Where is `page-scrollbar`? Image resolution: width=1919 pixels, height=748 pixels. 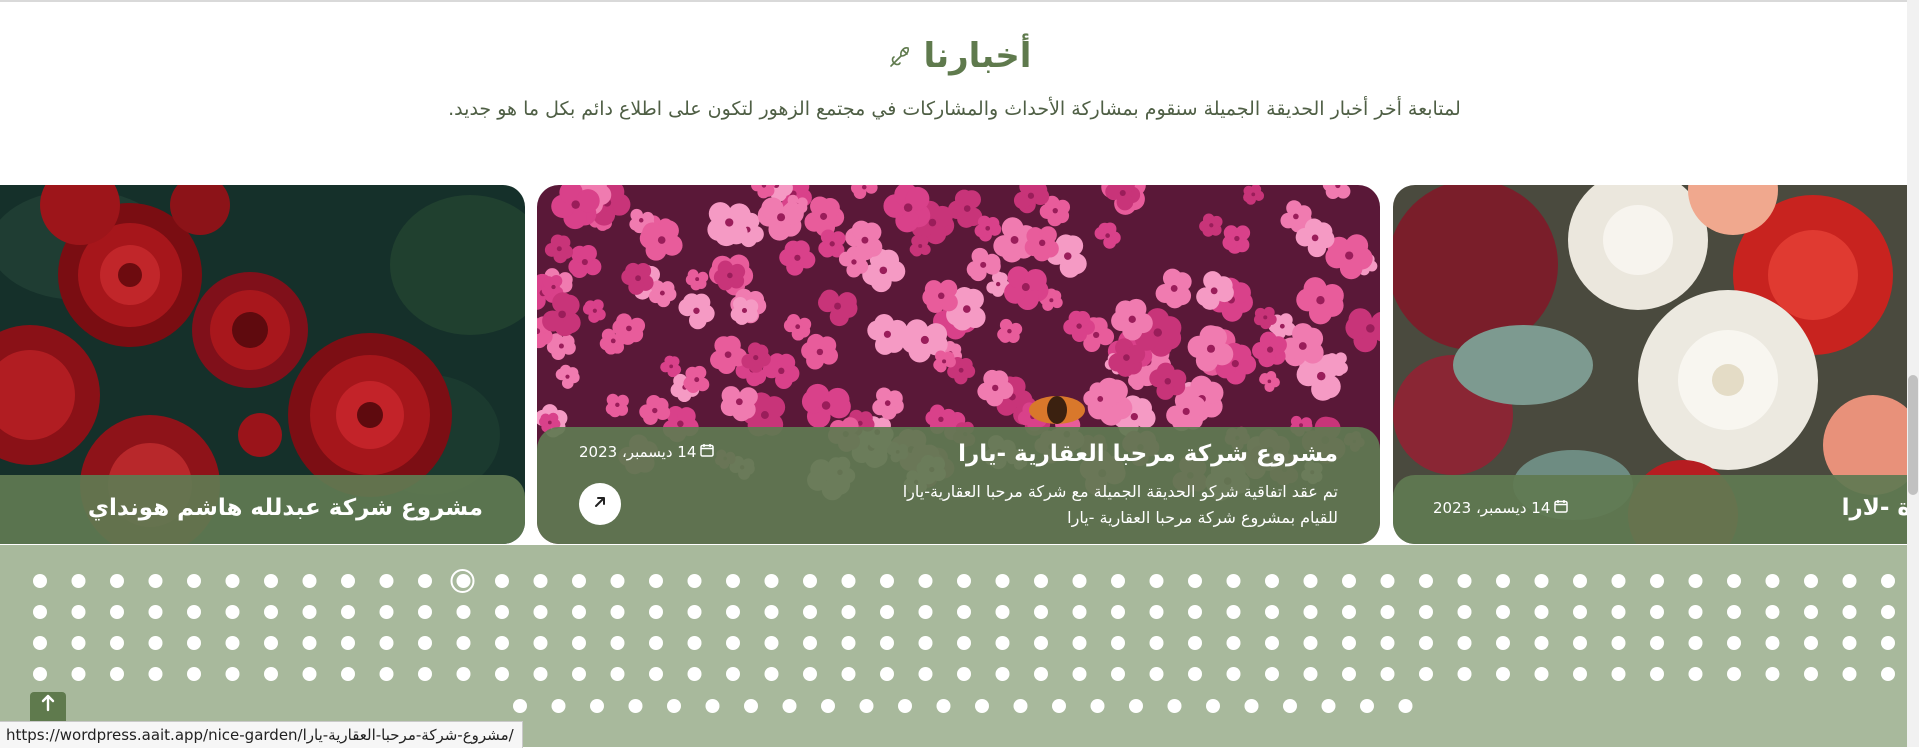 page-scrollbar is located at coordinates (1913, 373).